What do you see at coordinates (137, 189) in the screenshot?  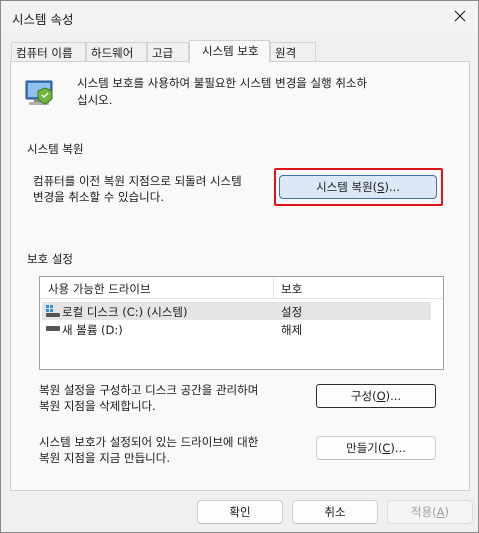 I see `system-restore-description: 컴퓨터를 이전 복원 지점으로 되돌려 시스템 변경을 취소할 수 있습니다.` at bounding box center [137, 189].